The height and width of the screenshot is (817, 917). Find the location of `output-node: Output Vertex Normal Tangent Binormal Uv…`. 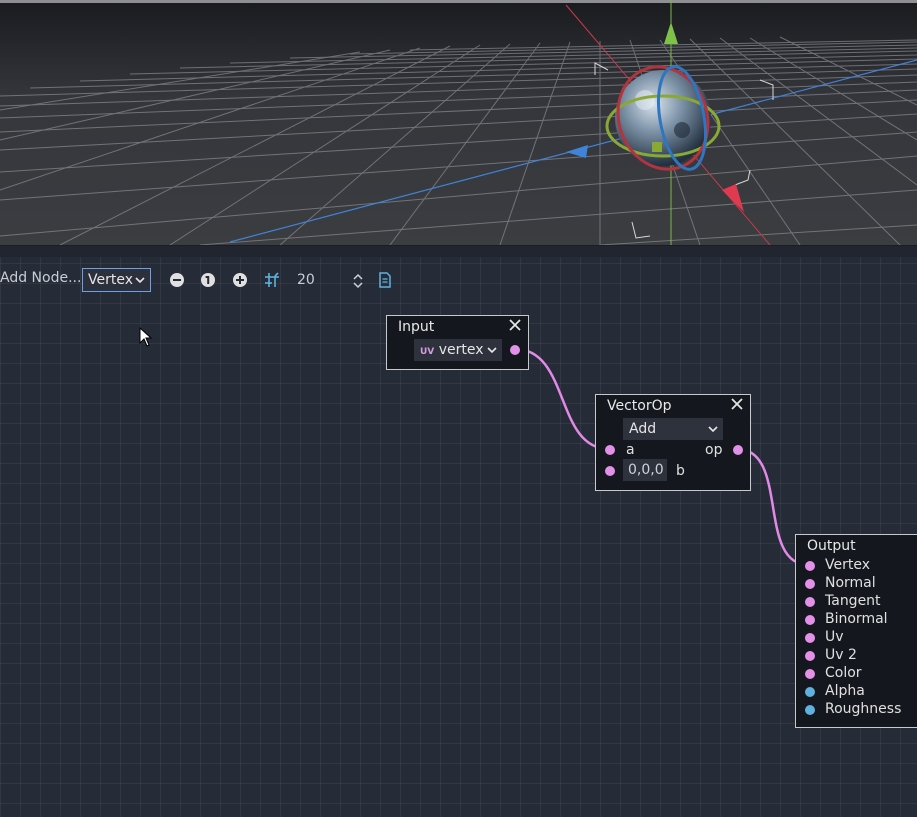

output-node: Output Vertex Normal Tangent Binormal Uv… is located at coordinates (856, 631).